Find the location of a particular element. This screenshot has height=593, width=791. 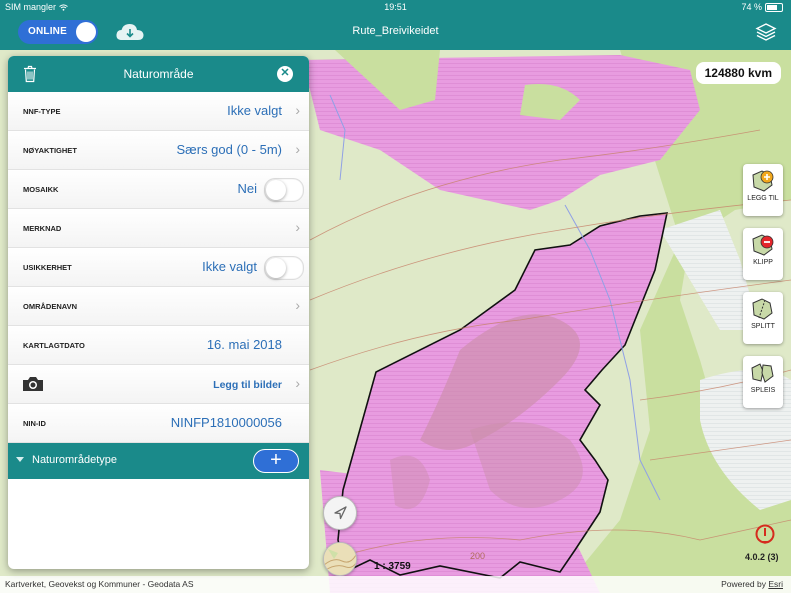

attribute-row-merknad: MERKNAD › is located at coordinates (158, 228).